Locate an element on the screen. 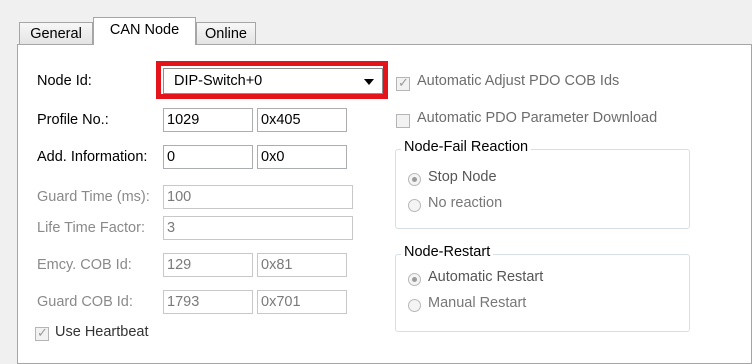  guard-time-field: 100 is located at coordinates (258, 197).